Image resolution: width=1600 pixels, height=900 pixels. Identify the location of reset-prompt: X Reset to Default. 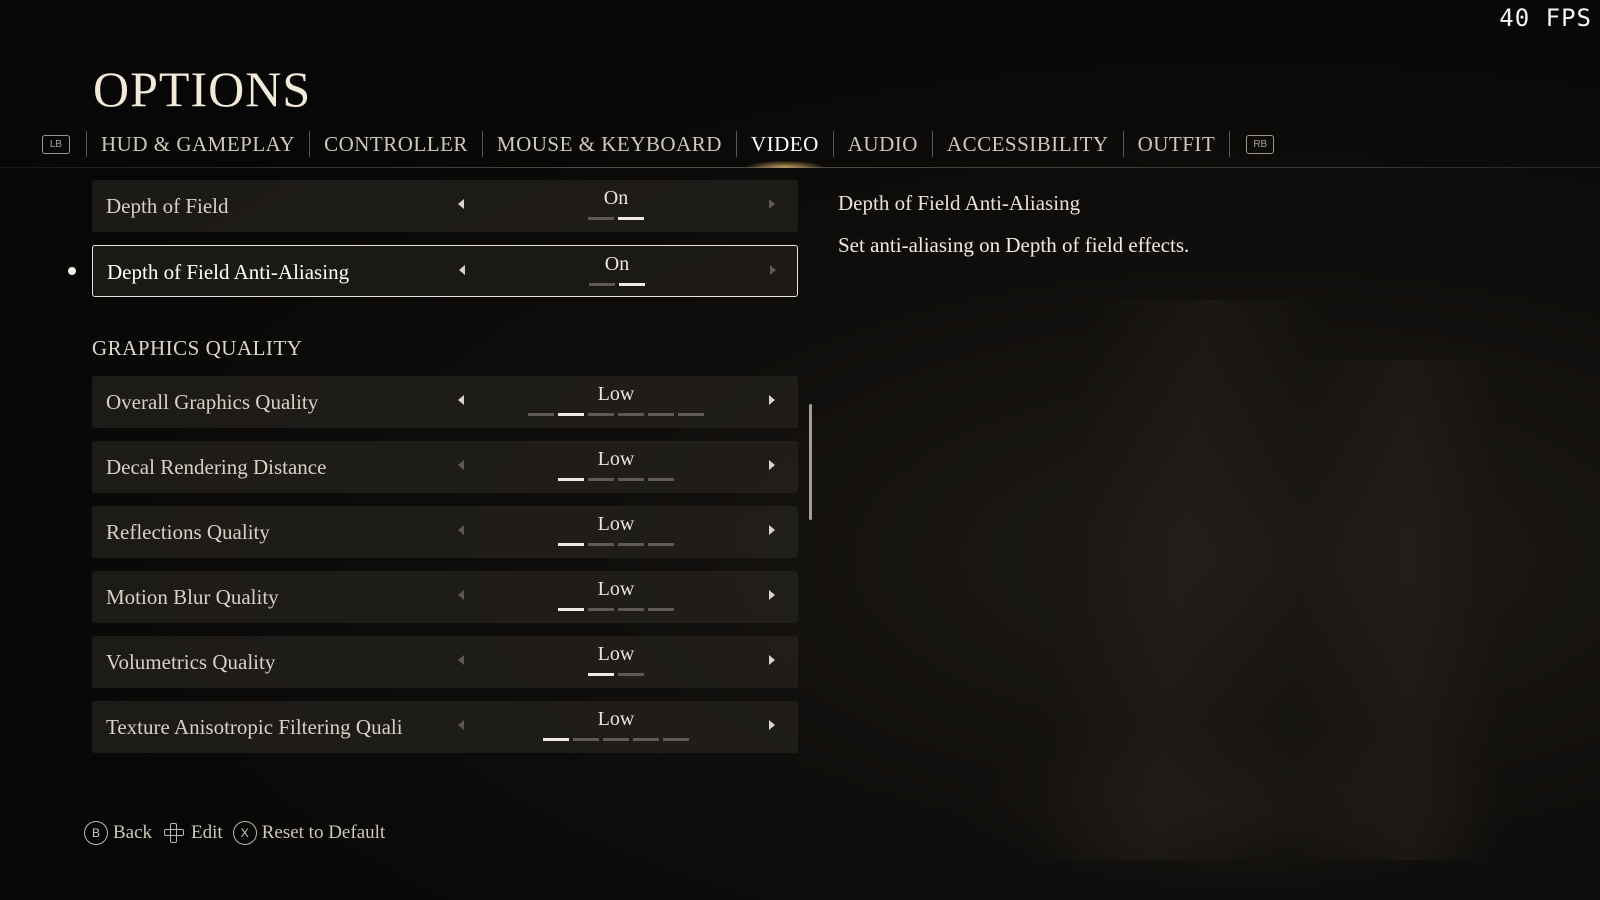
(309, 833).